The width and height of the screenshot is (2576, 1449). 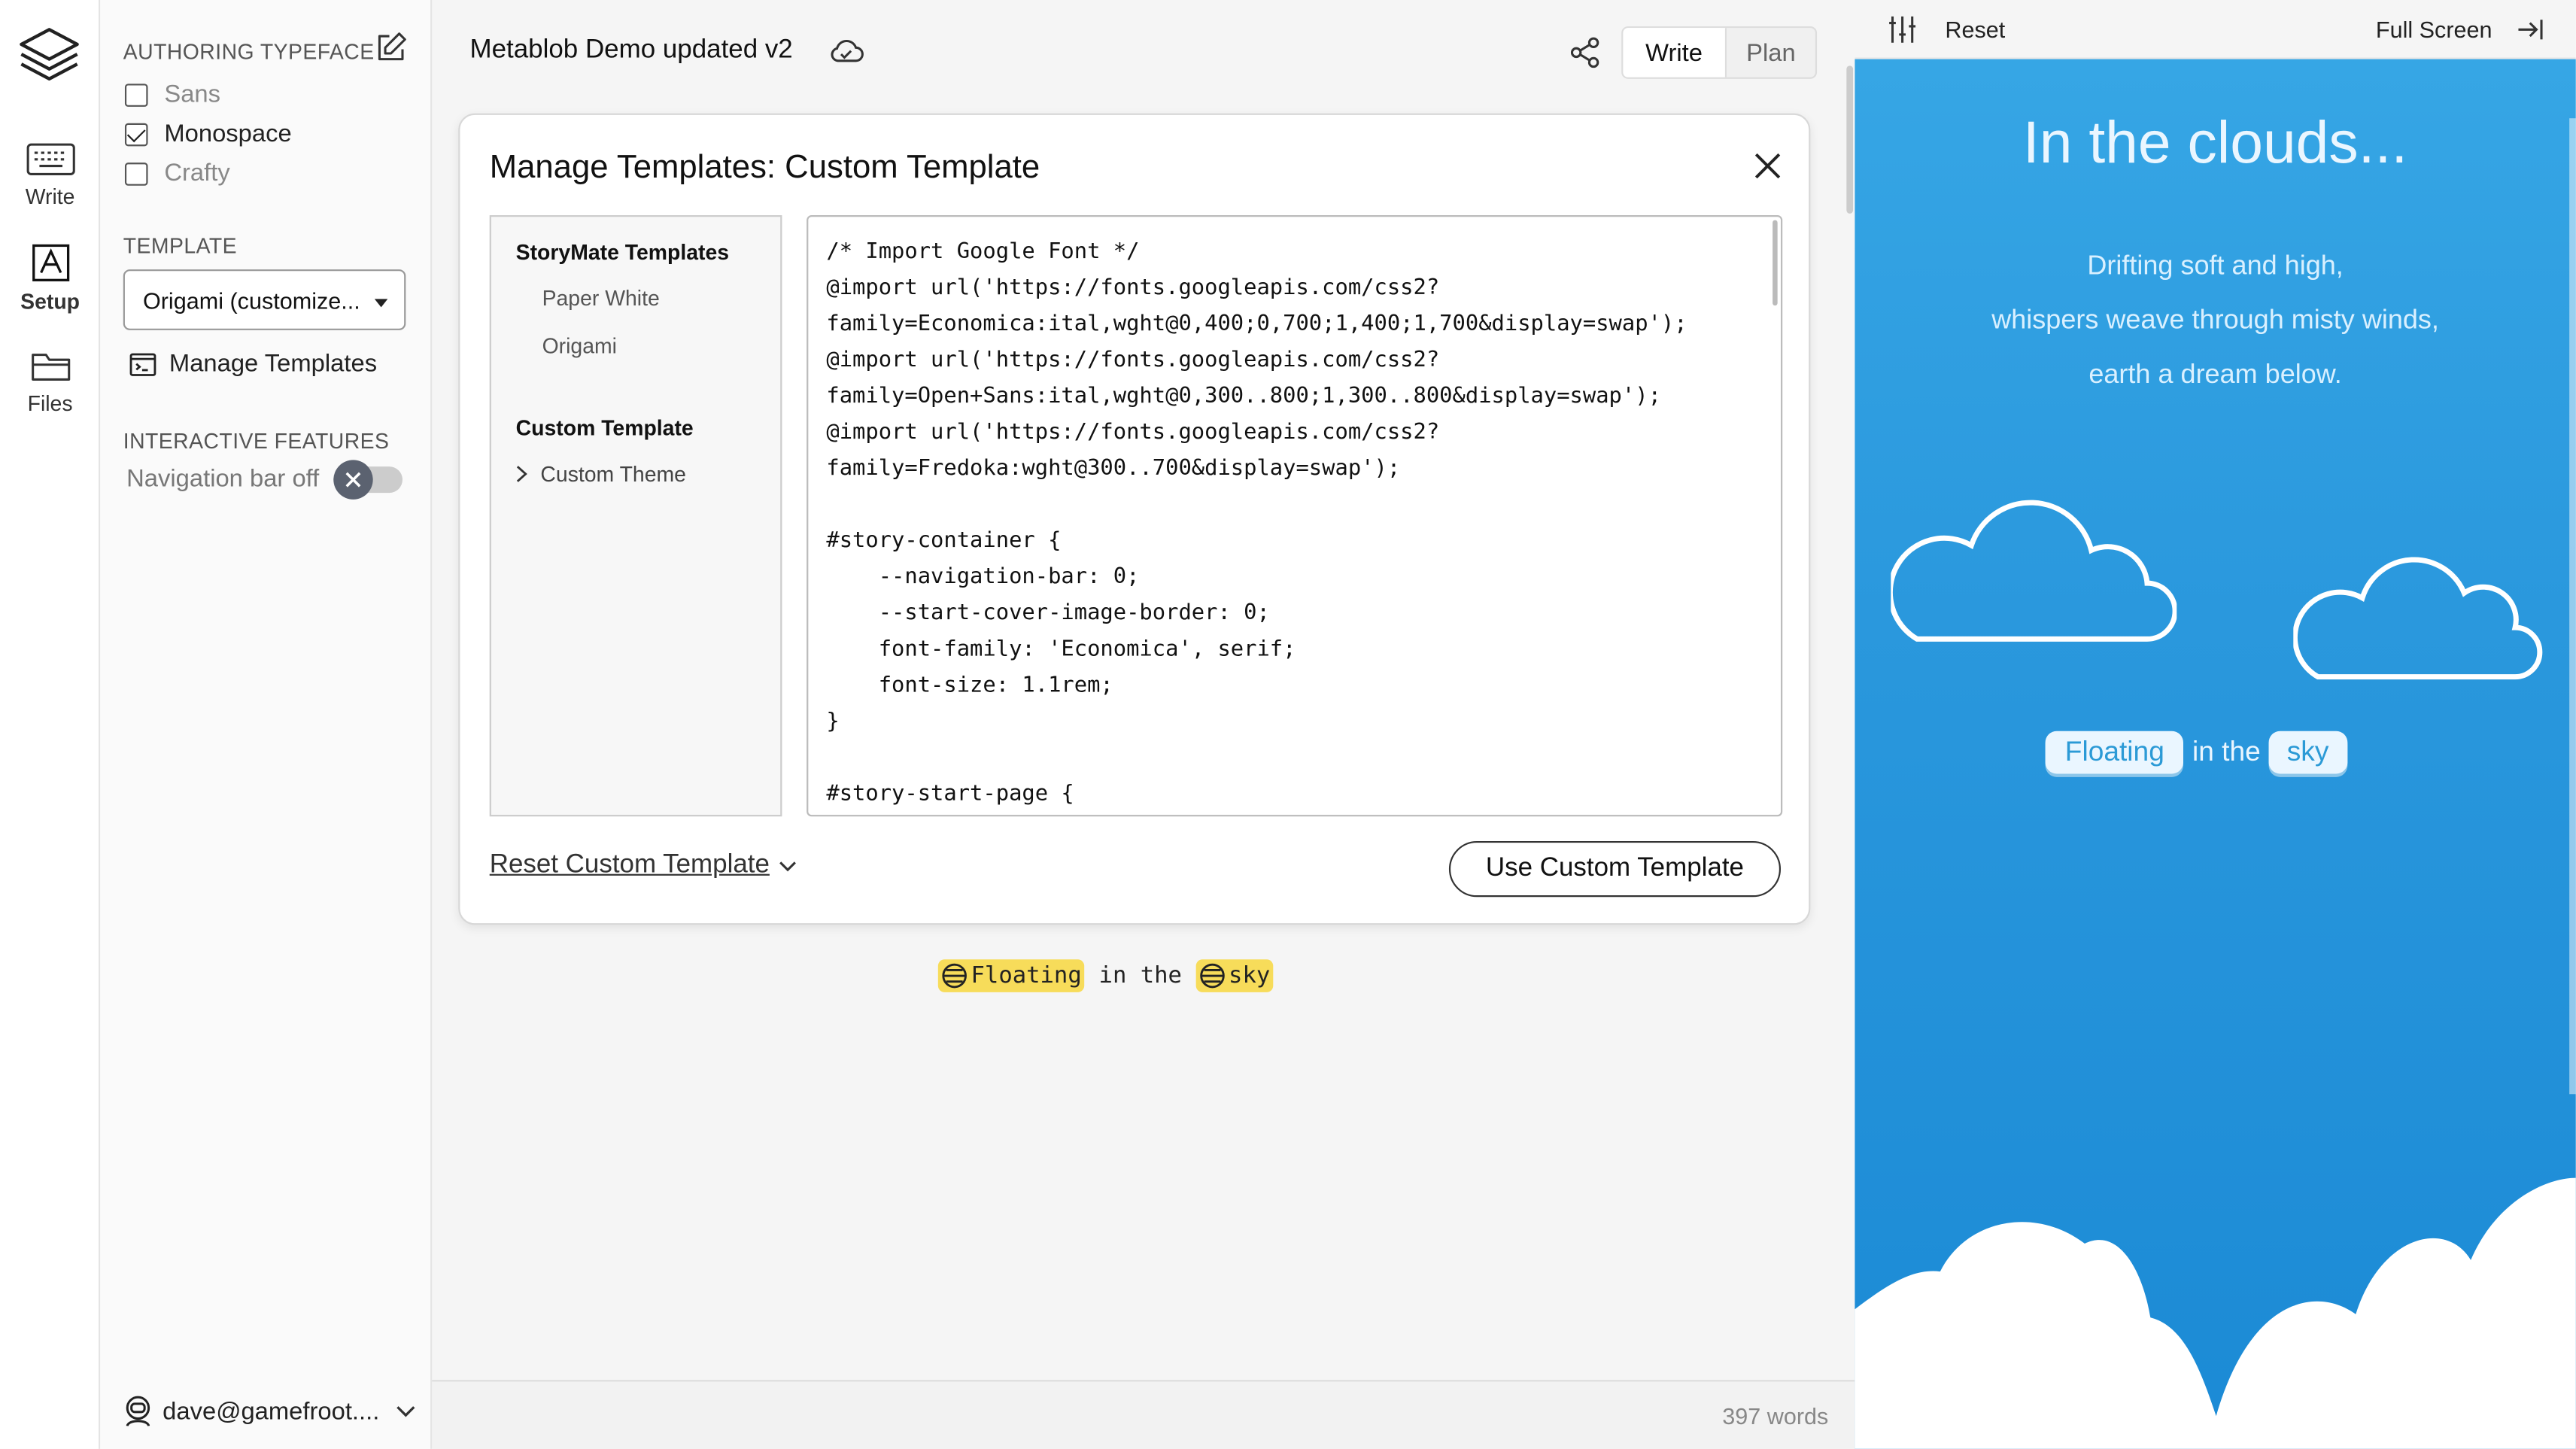 I want to click on edit-icon, so click(x=391, y=51).